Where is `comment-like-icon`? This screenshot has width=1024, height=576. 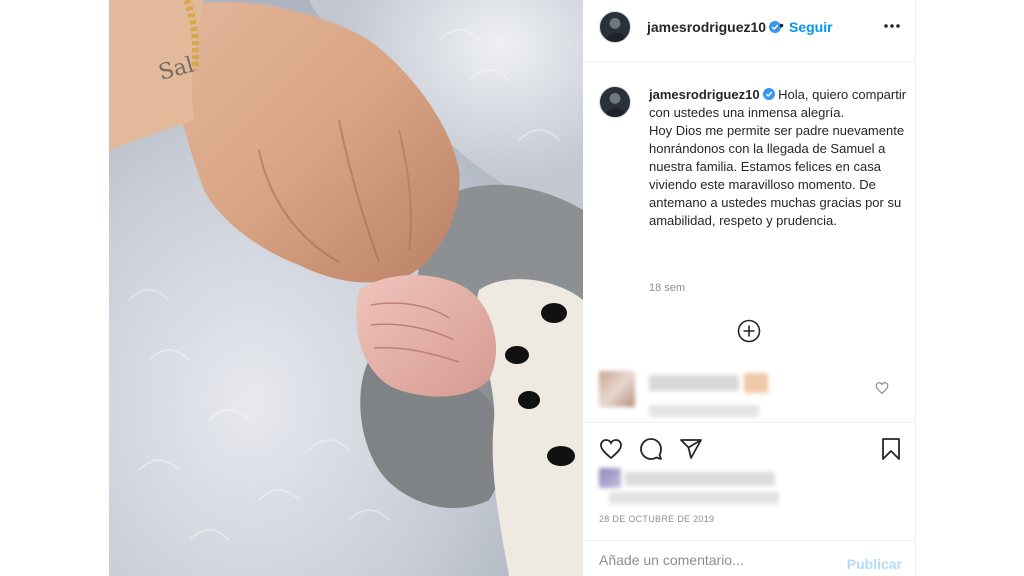 comment-like-icon is located at coordinates (882, 388).